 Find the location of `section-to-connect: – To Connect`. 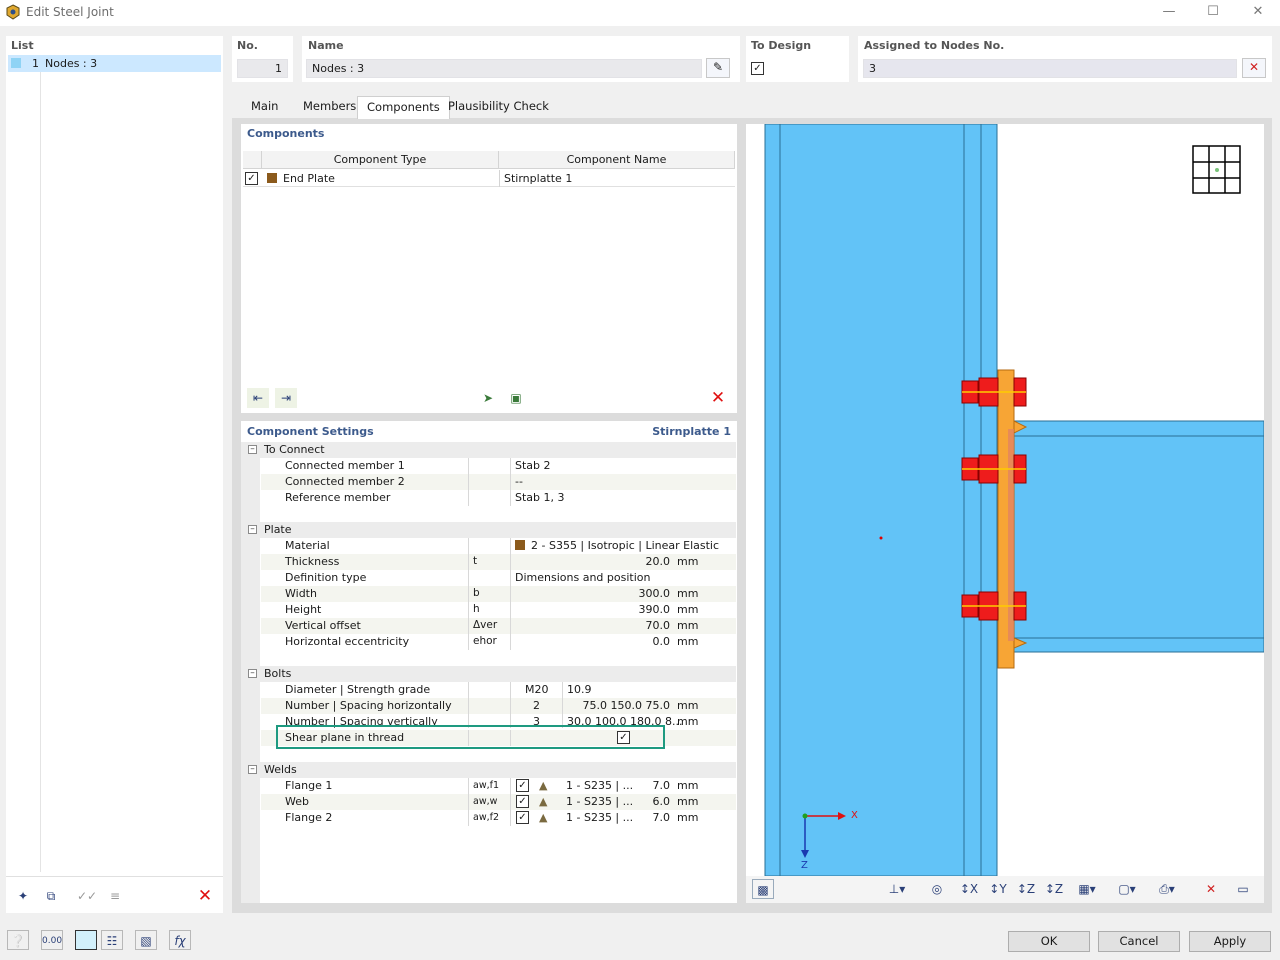

section-to-connect: – To Connect is located at coordinates (489, 450).